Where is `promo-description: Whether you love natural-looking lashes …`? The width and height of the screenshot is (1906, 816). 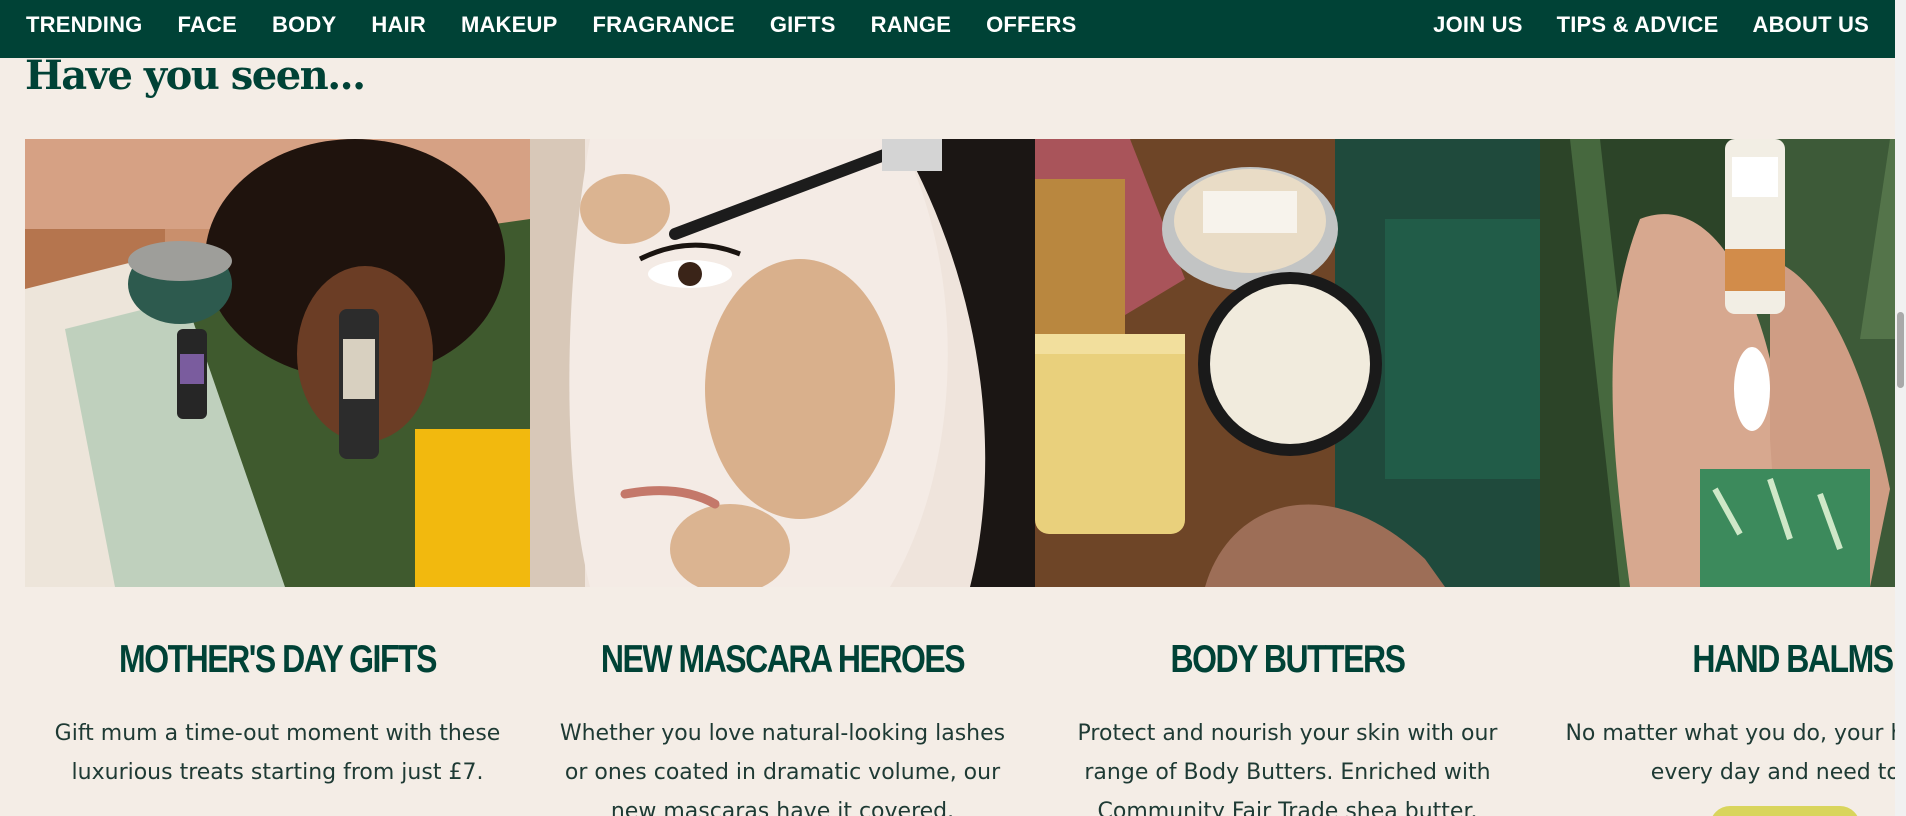 promo-description: Whether you love natural-looking lashes … is located at coordinates (782, 768).